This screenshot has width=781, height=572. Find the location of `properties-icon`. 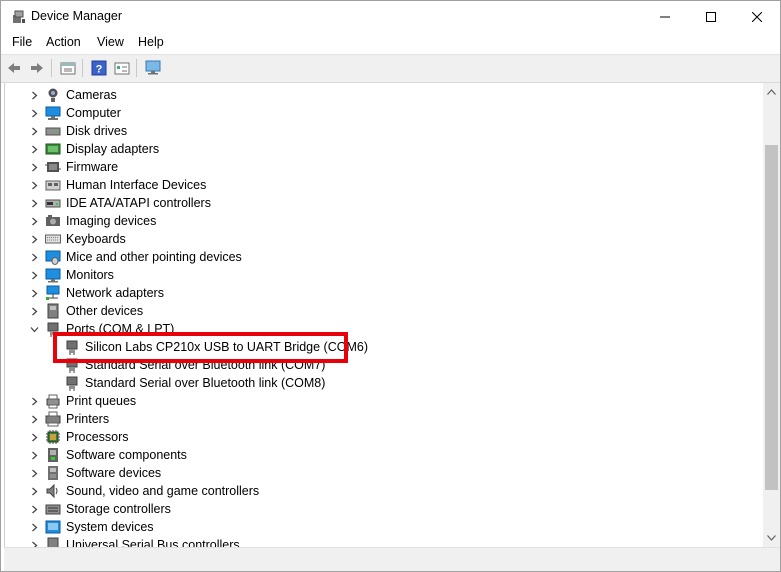

properties-icon is located at coordinates (68, 68).